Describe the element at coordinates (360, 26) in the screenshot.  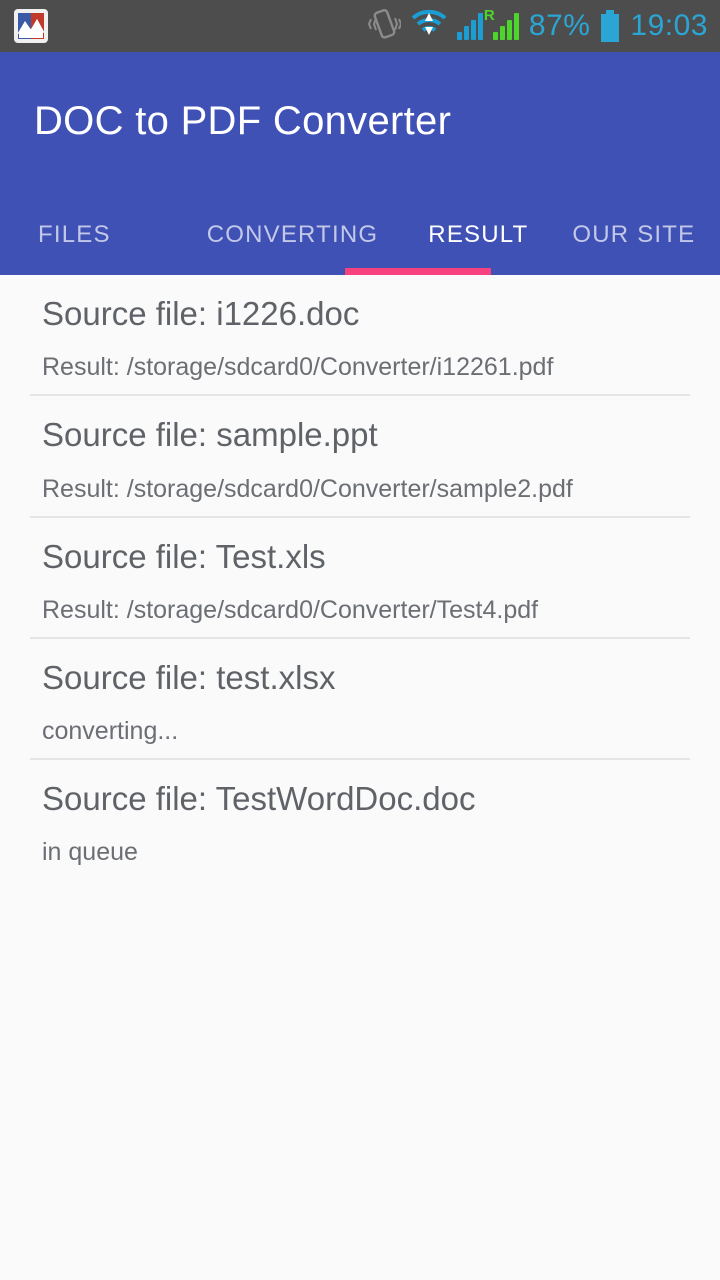
I see `status-bar: R 87% 19:03` at that location.